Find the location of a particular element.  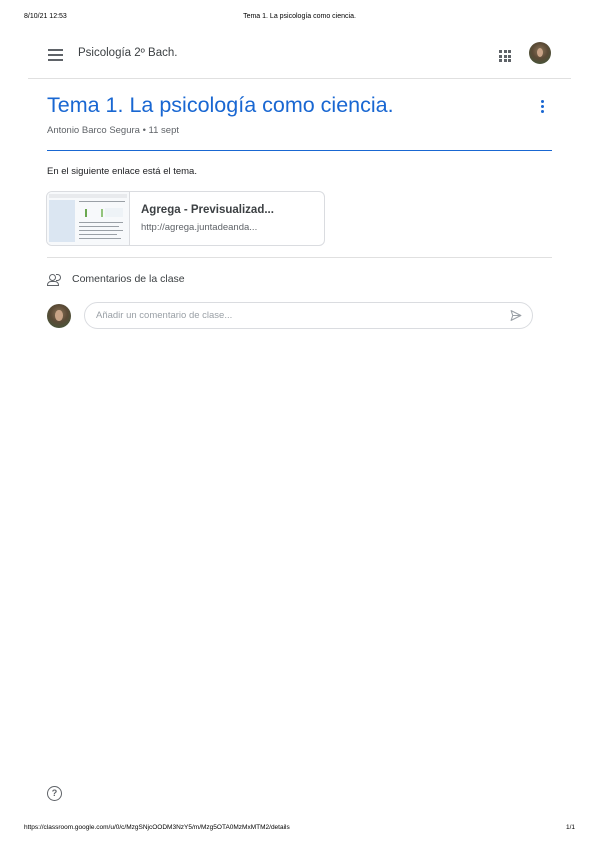

print-page-number: 1/1 is located at coordinates (570, 827).